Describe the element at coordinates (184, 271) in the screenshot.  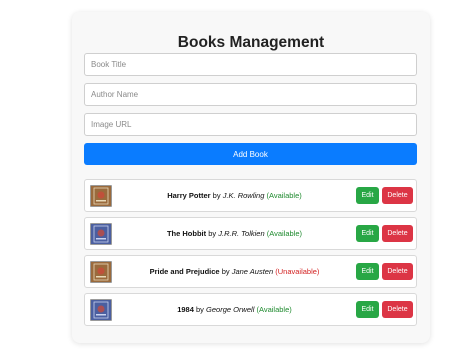
I see `book-title: Pride and Prejudice` at that location.